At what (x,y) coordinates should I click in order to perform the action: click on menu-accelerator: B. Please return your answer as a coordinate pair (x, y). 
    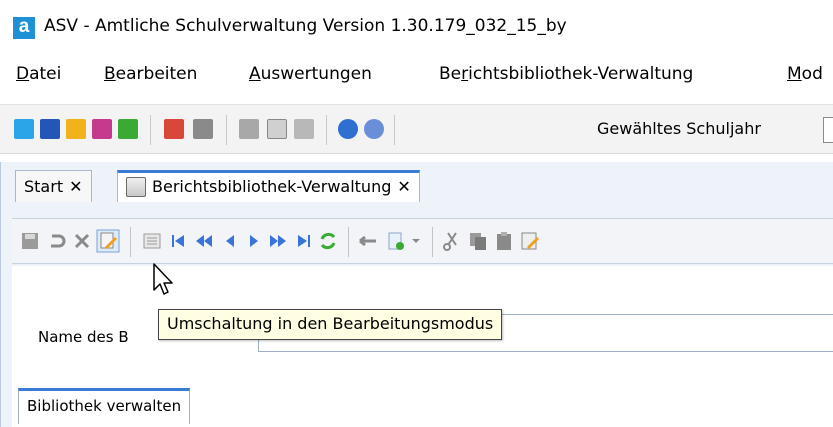
    Looking at the image, I should click on (110, 74).